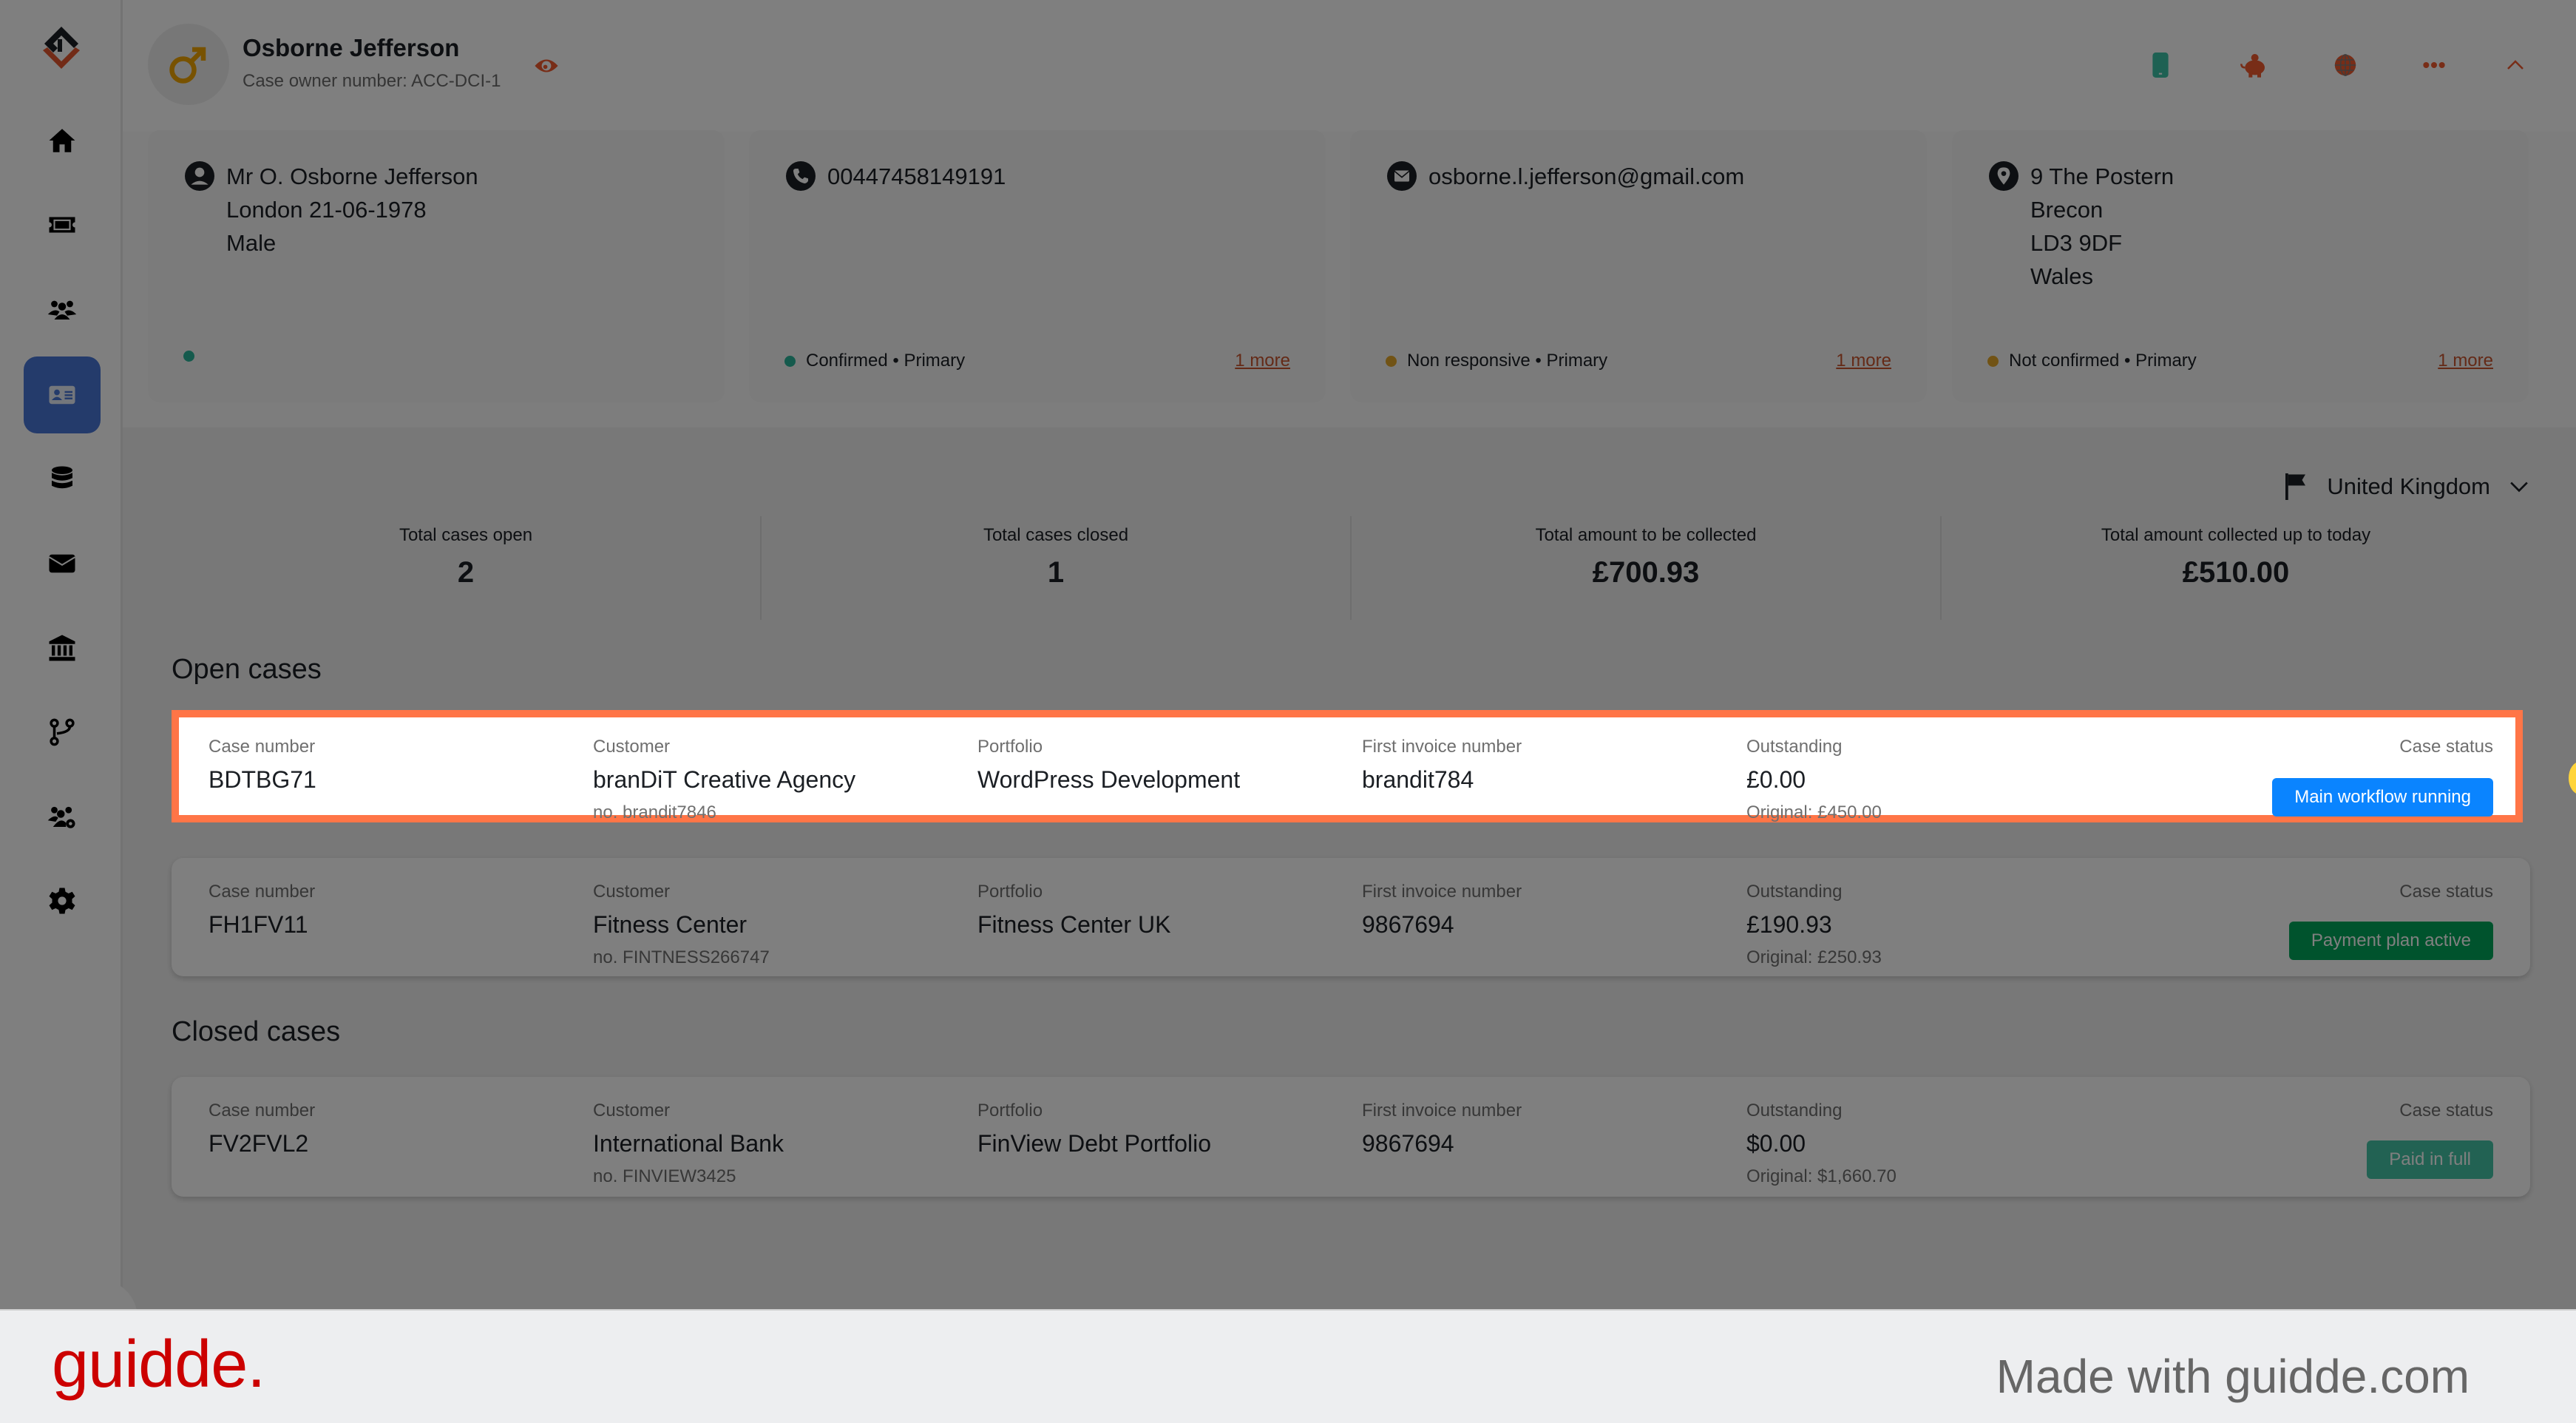 The image size is (2576, 1423). Describe the element at coordinates (654, 812) in the screenshot. I see `customer-number: no. brandit7846` at that location.